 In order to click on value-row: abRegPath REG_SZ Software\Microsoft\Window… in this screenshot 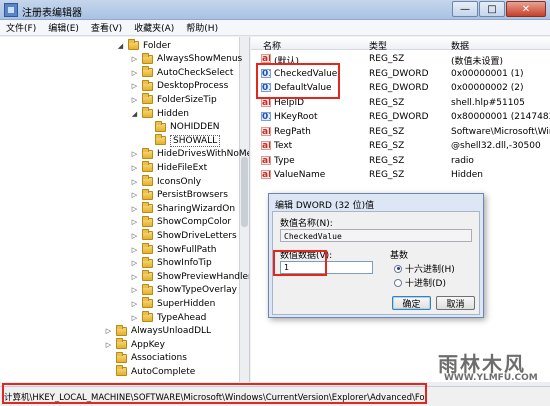, I will do `click(400, 132)`.